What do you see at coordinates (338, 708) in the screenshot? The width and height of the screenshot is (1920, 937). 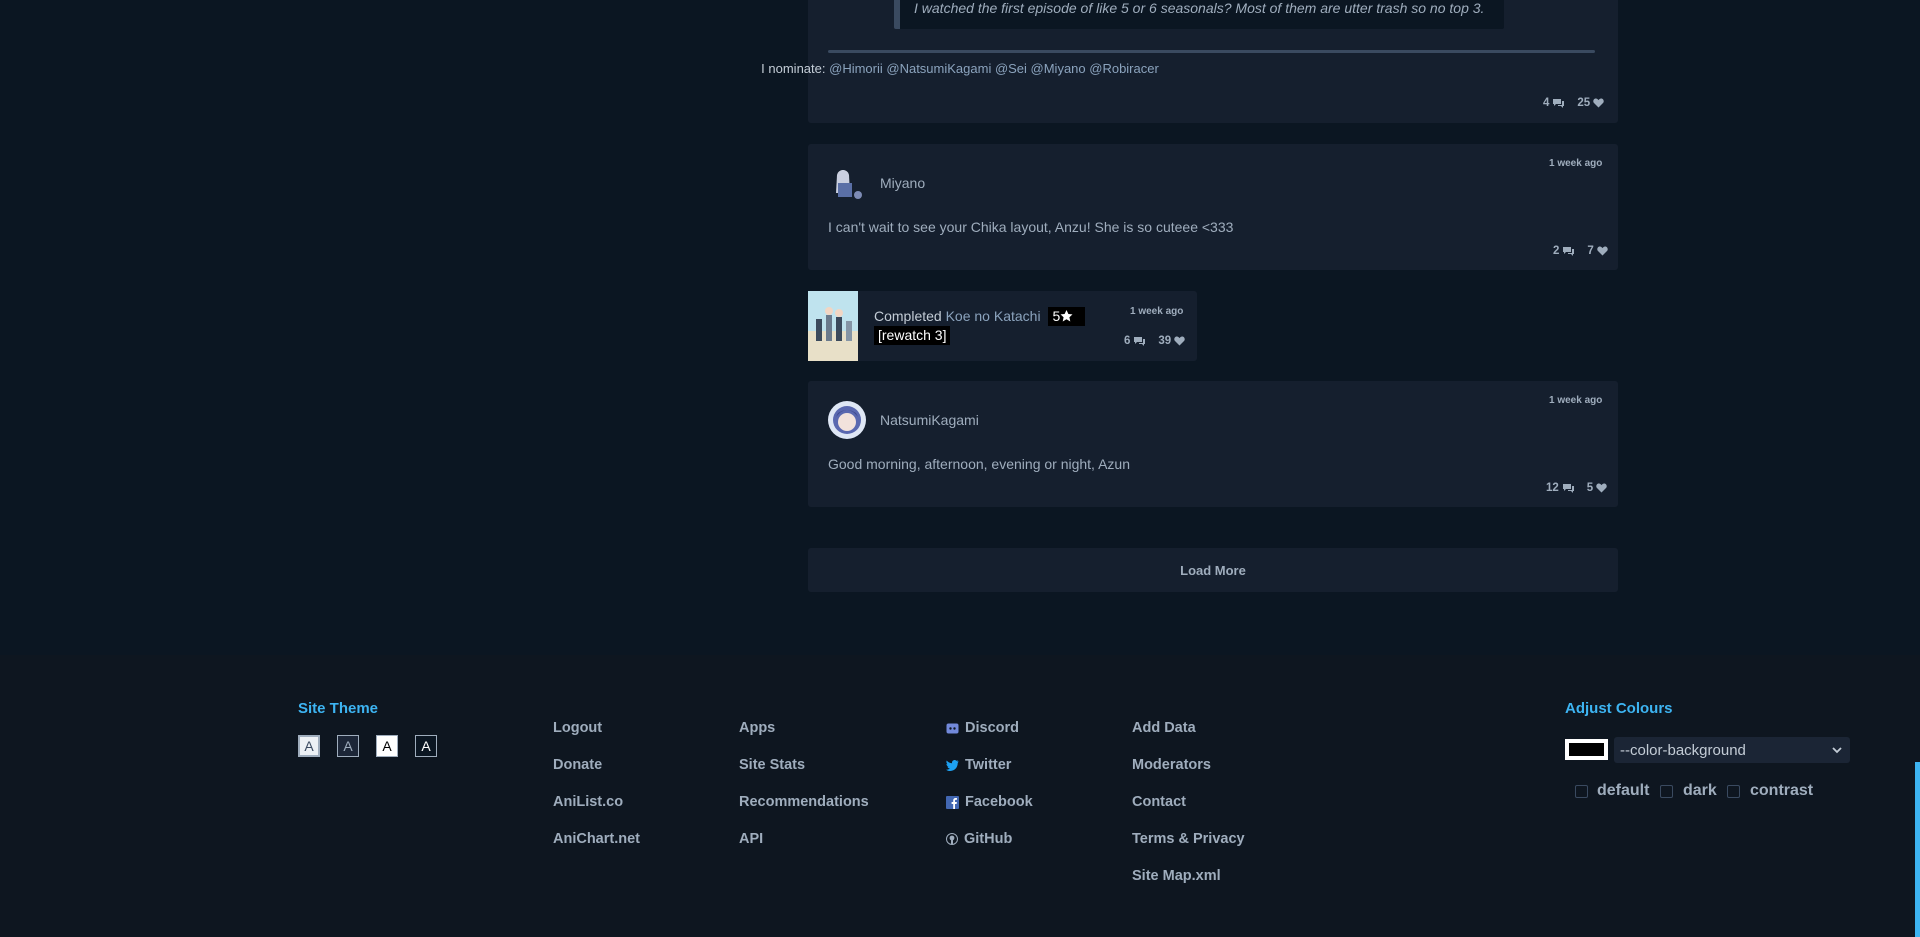 I see `site-theme-title: Site Theme` at bounding box center [338, 708].